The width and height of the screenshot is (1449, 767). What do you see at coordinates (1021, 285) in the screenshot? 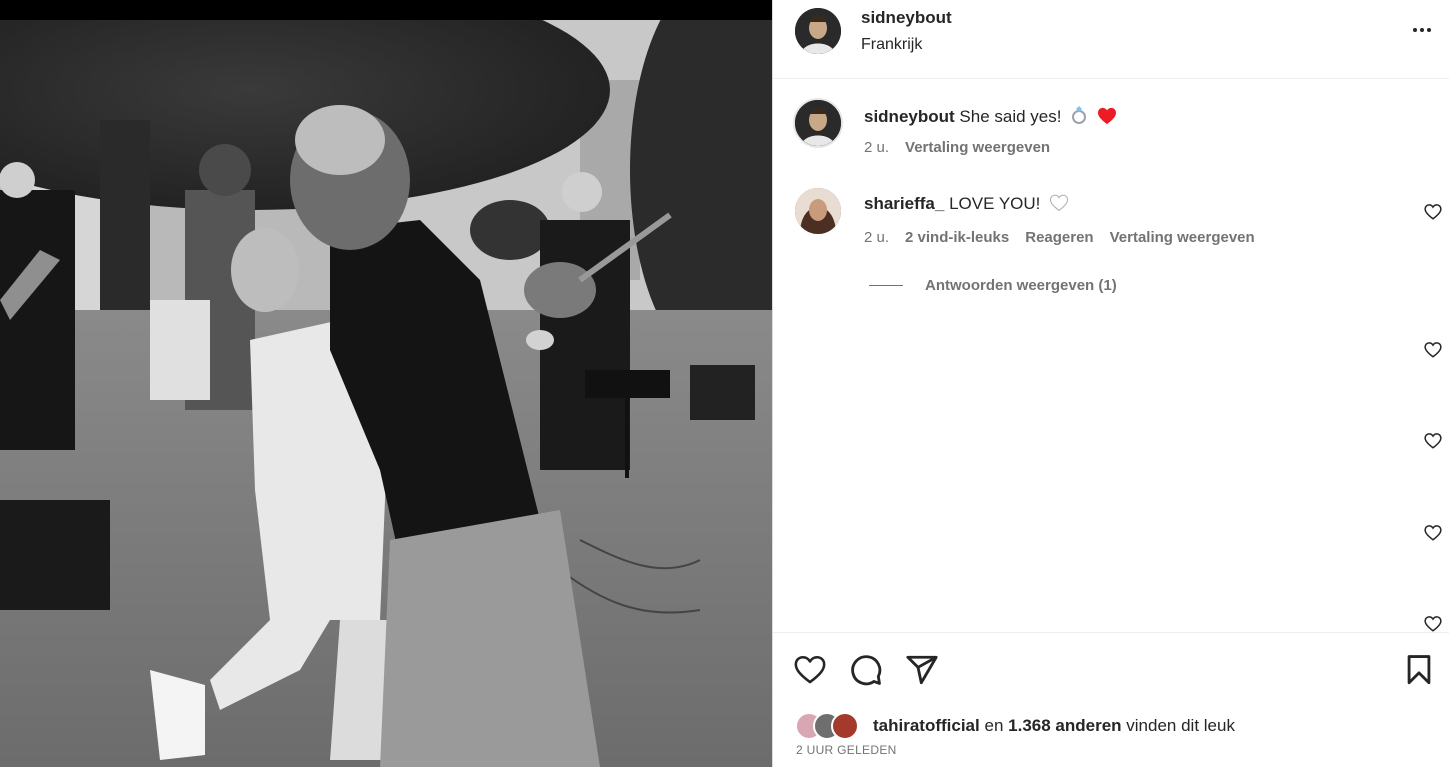
I see `view-replies-label: Antwoorden weergeven (1)` at bounding box center [1021, 285].